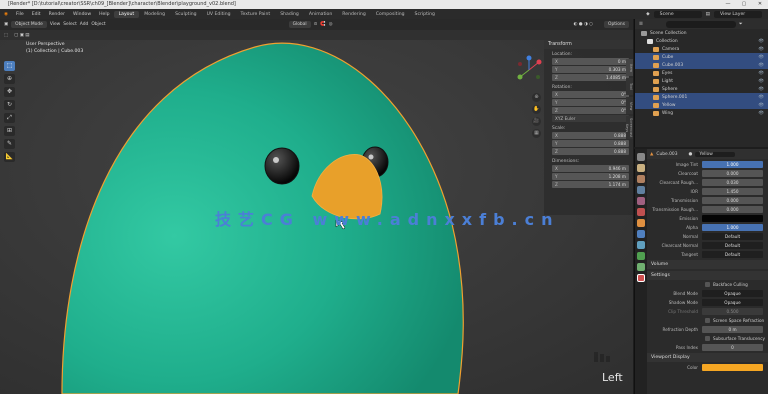 This screenshot has height=394, width=768. What do you see at coordinates (6, 35) in the screenshot?
I see `select-box-icon: ⬚` at bounding box center [6, 35].